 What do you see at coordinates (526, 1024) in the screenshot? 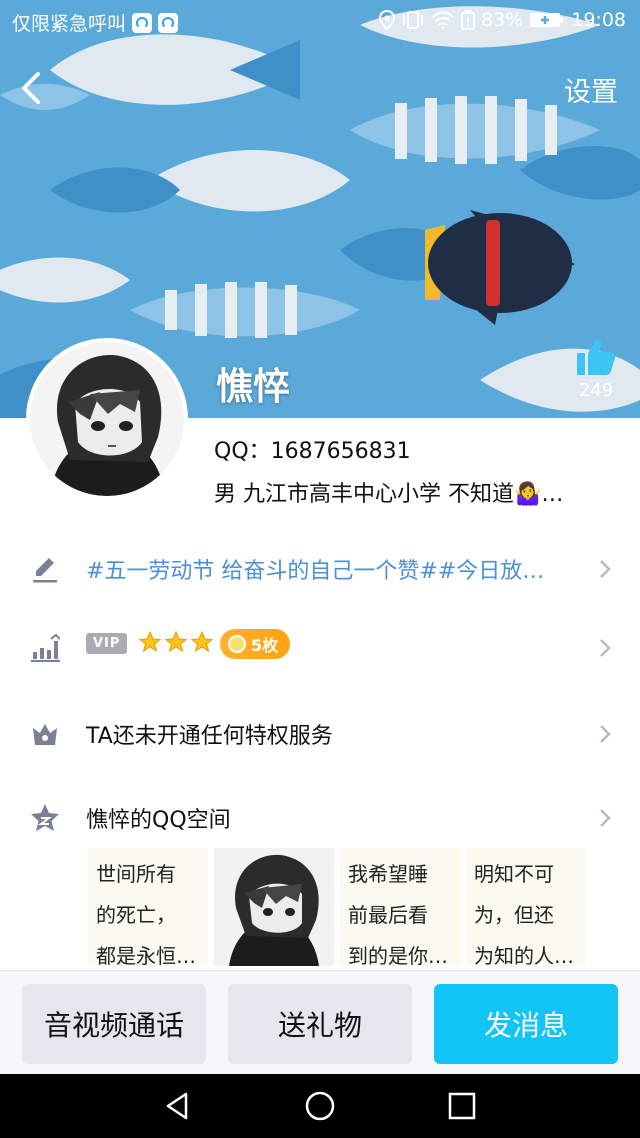
I see `send-message-button: 发消息` at bounding box center [526, 1024].